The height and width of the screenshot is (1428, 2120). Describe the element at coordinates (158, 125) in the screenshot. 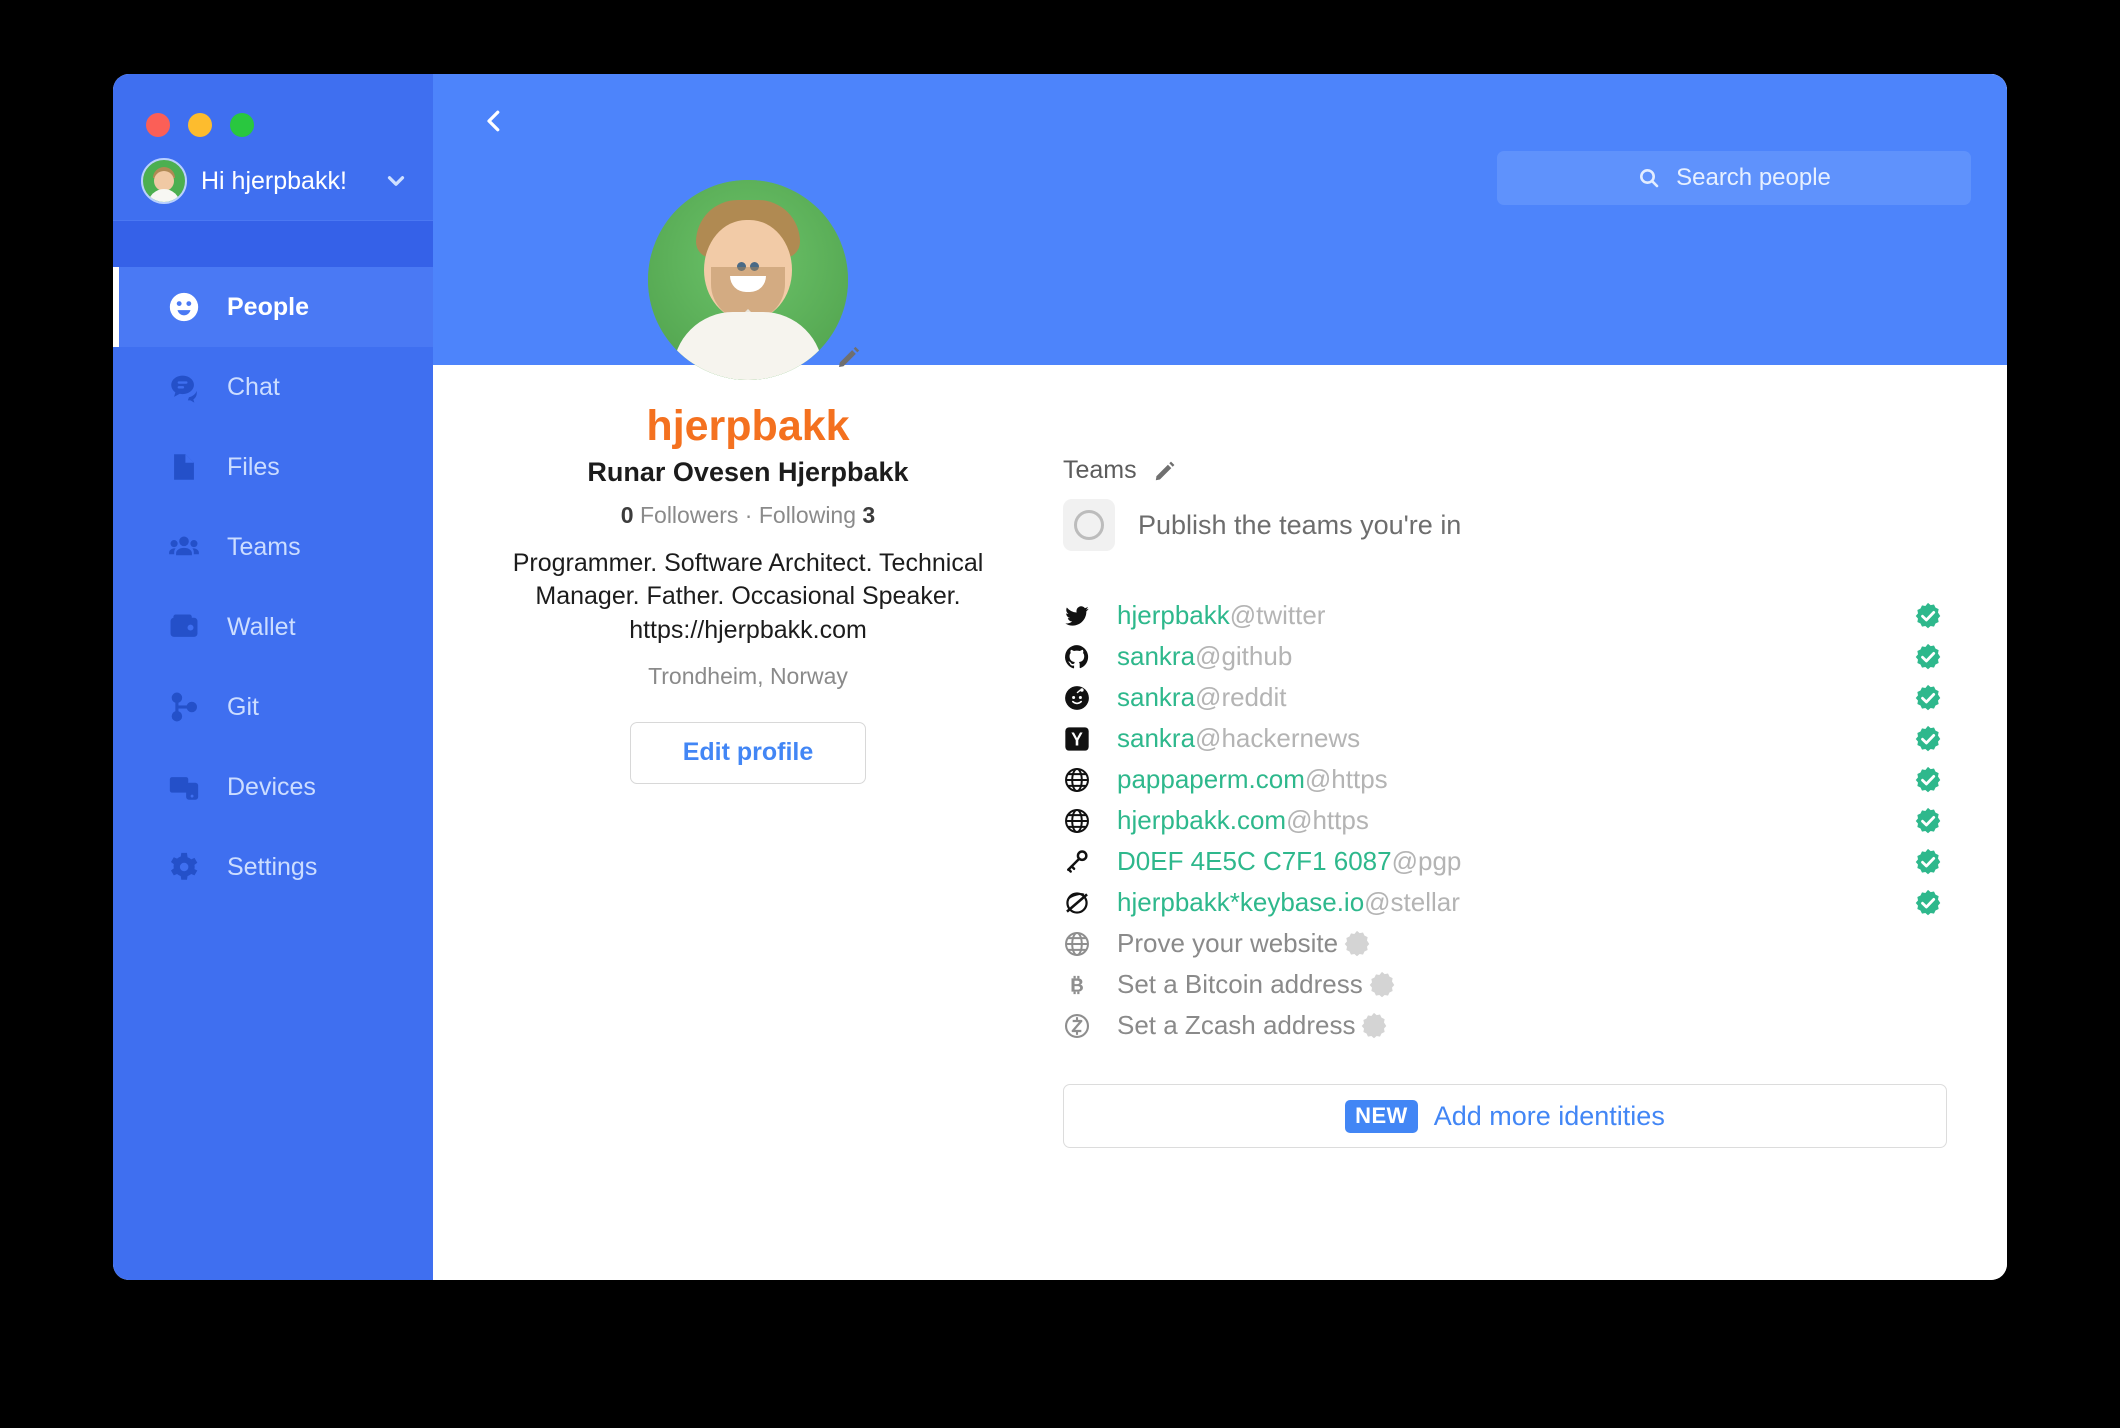

I see `close-button` at that location.